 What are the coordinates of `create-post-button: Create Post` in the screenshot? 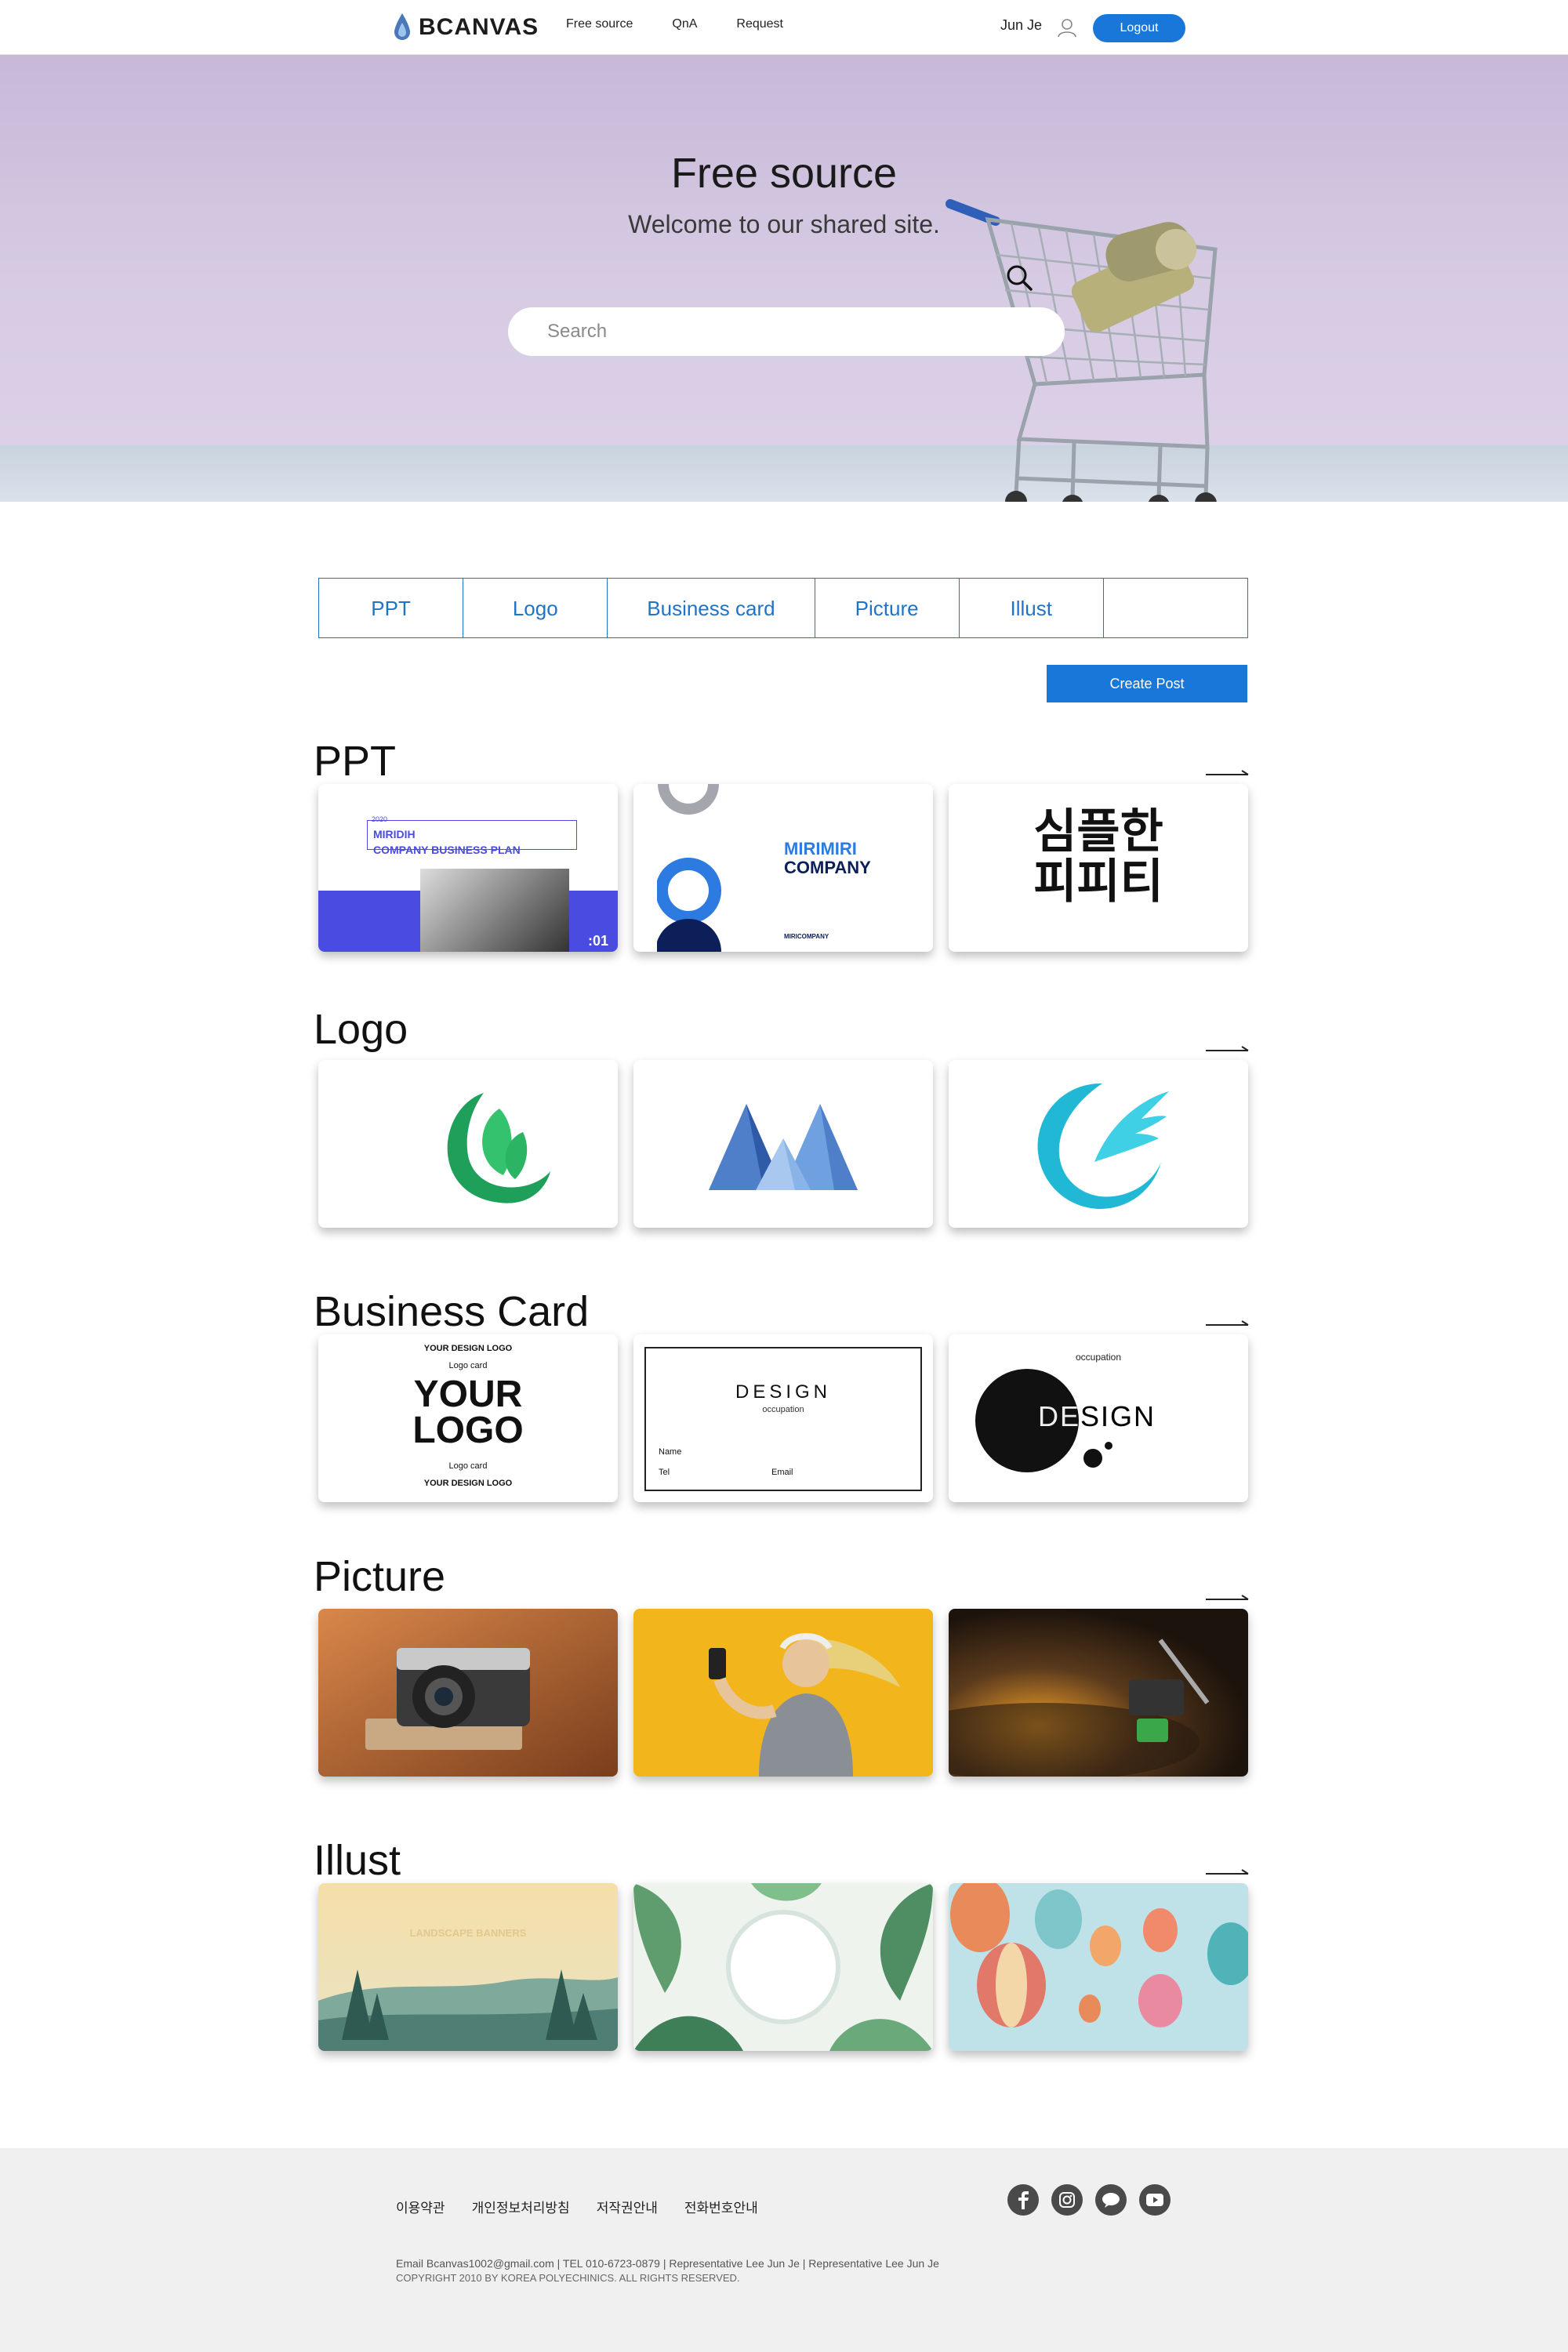 It's located at (1147, 683).